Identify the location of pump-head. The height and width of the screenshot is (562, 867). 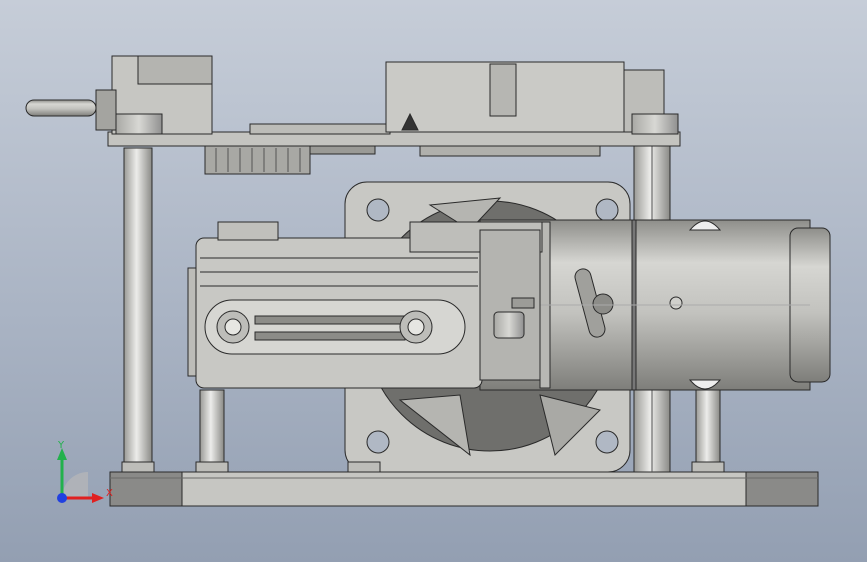
(365, 305).